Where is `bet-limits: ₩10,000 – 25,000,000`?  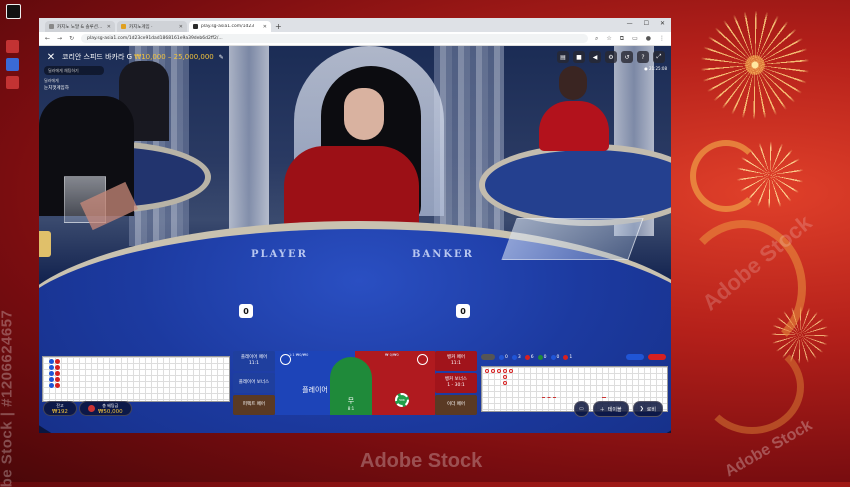
bet-limits: ₩10,000 – 25,000,000 is located at coordinates (174, 57).